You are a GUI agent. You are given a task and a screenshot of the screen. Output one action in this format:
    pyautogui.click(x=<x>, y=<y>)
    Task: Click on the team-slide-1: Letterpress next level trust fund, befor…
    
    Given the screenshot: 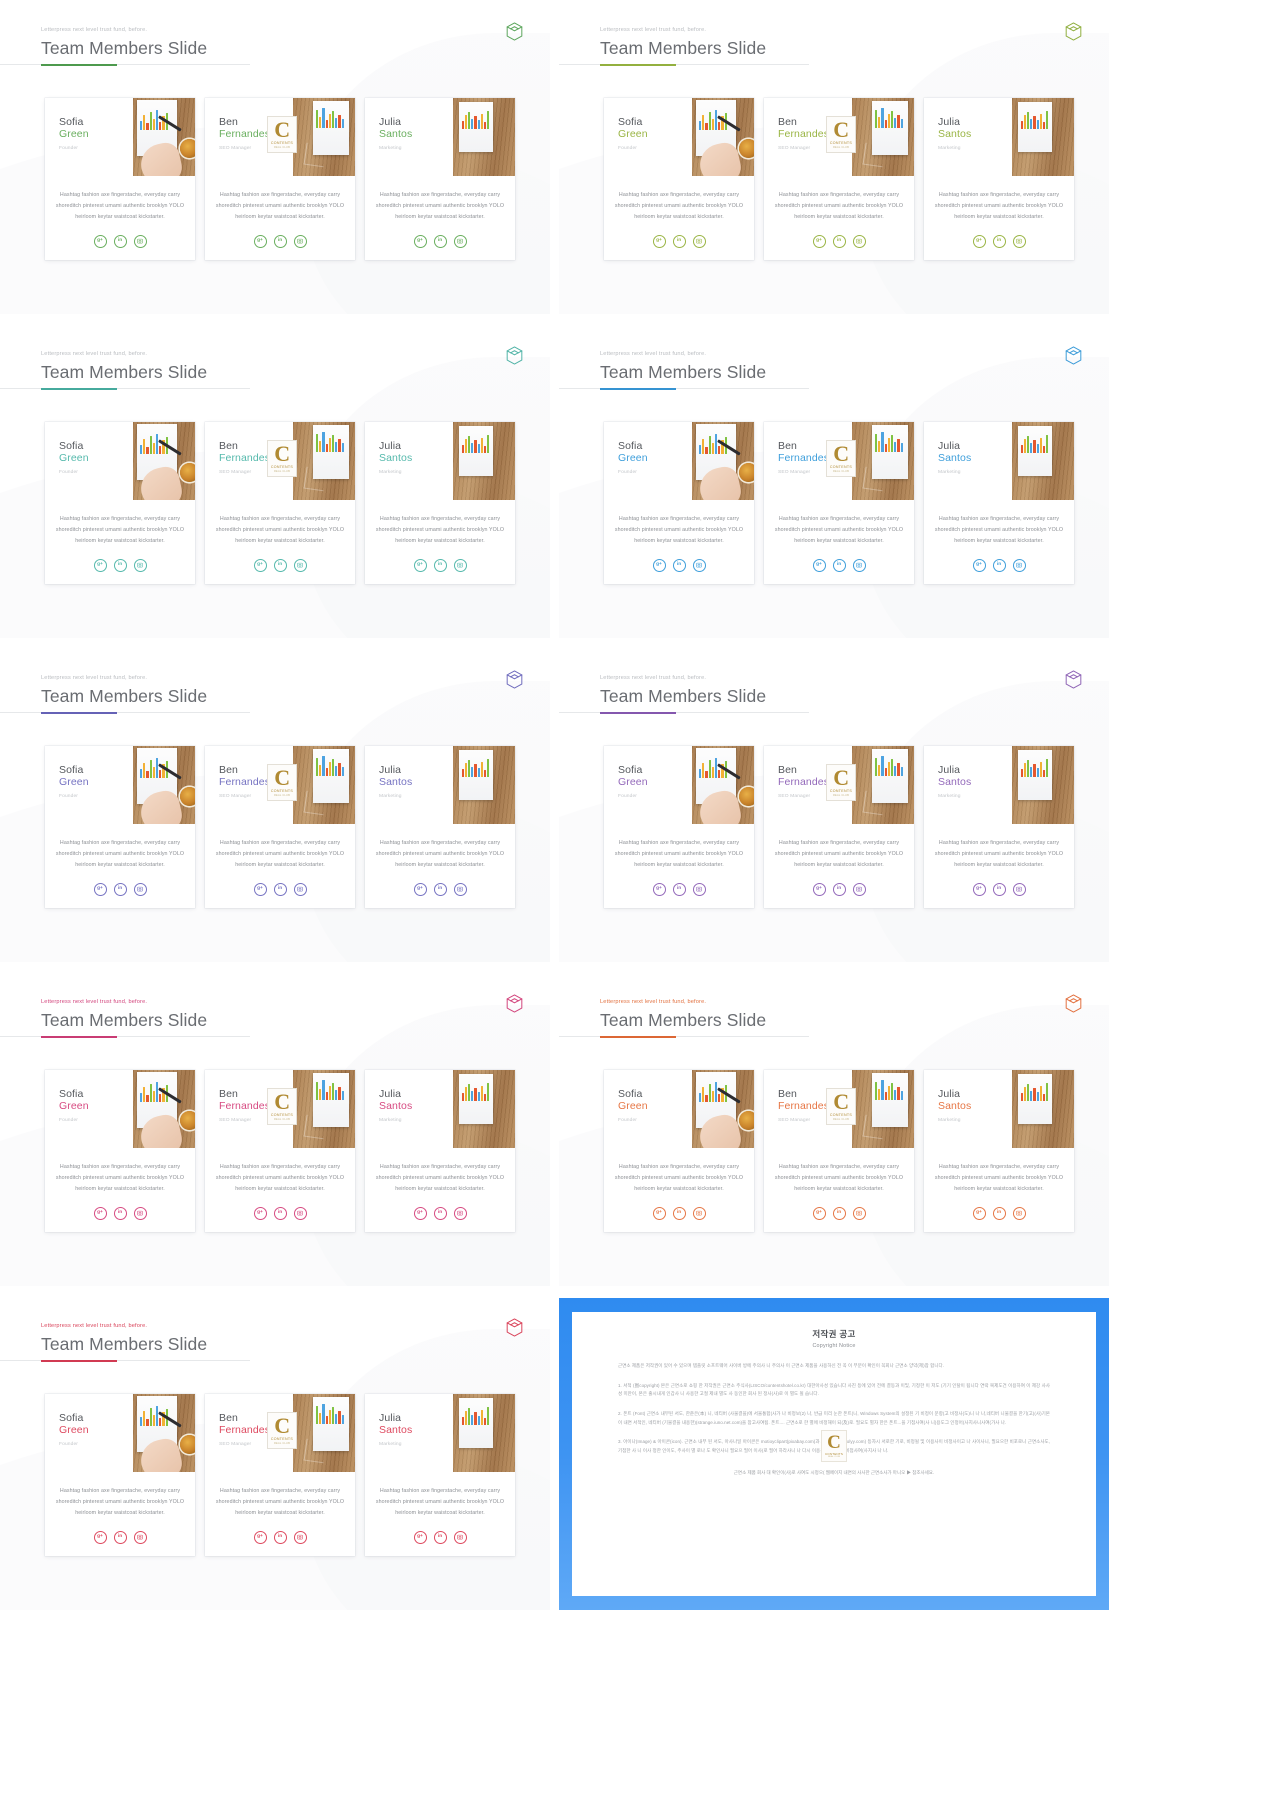 What is the action you would take?
    pyautogui.click(x=275, y=158)
    